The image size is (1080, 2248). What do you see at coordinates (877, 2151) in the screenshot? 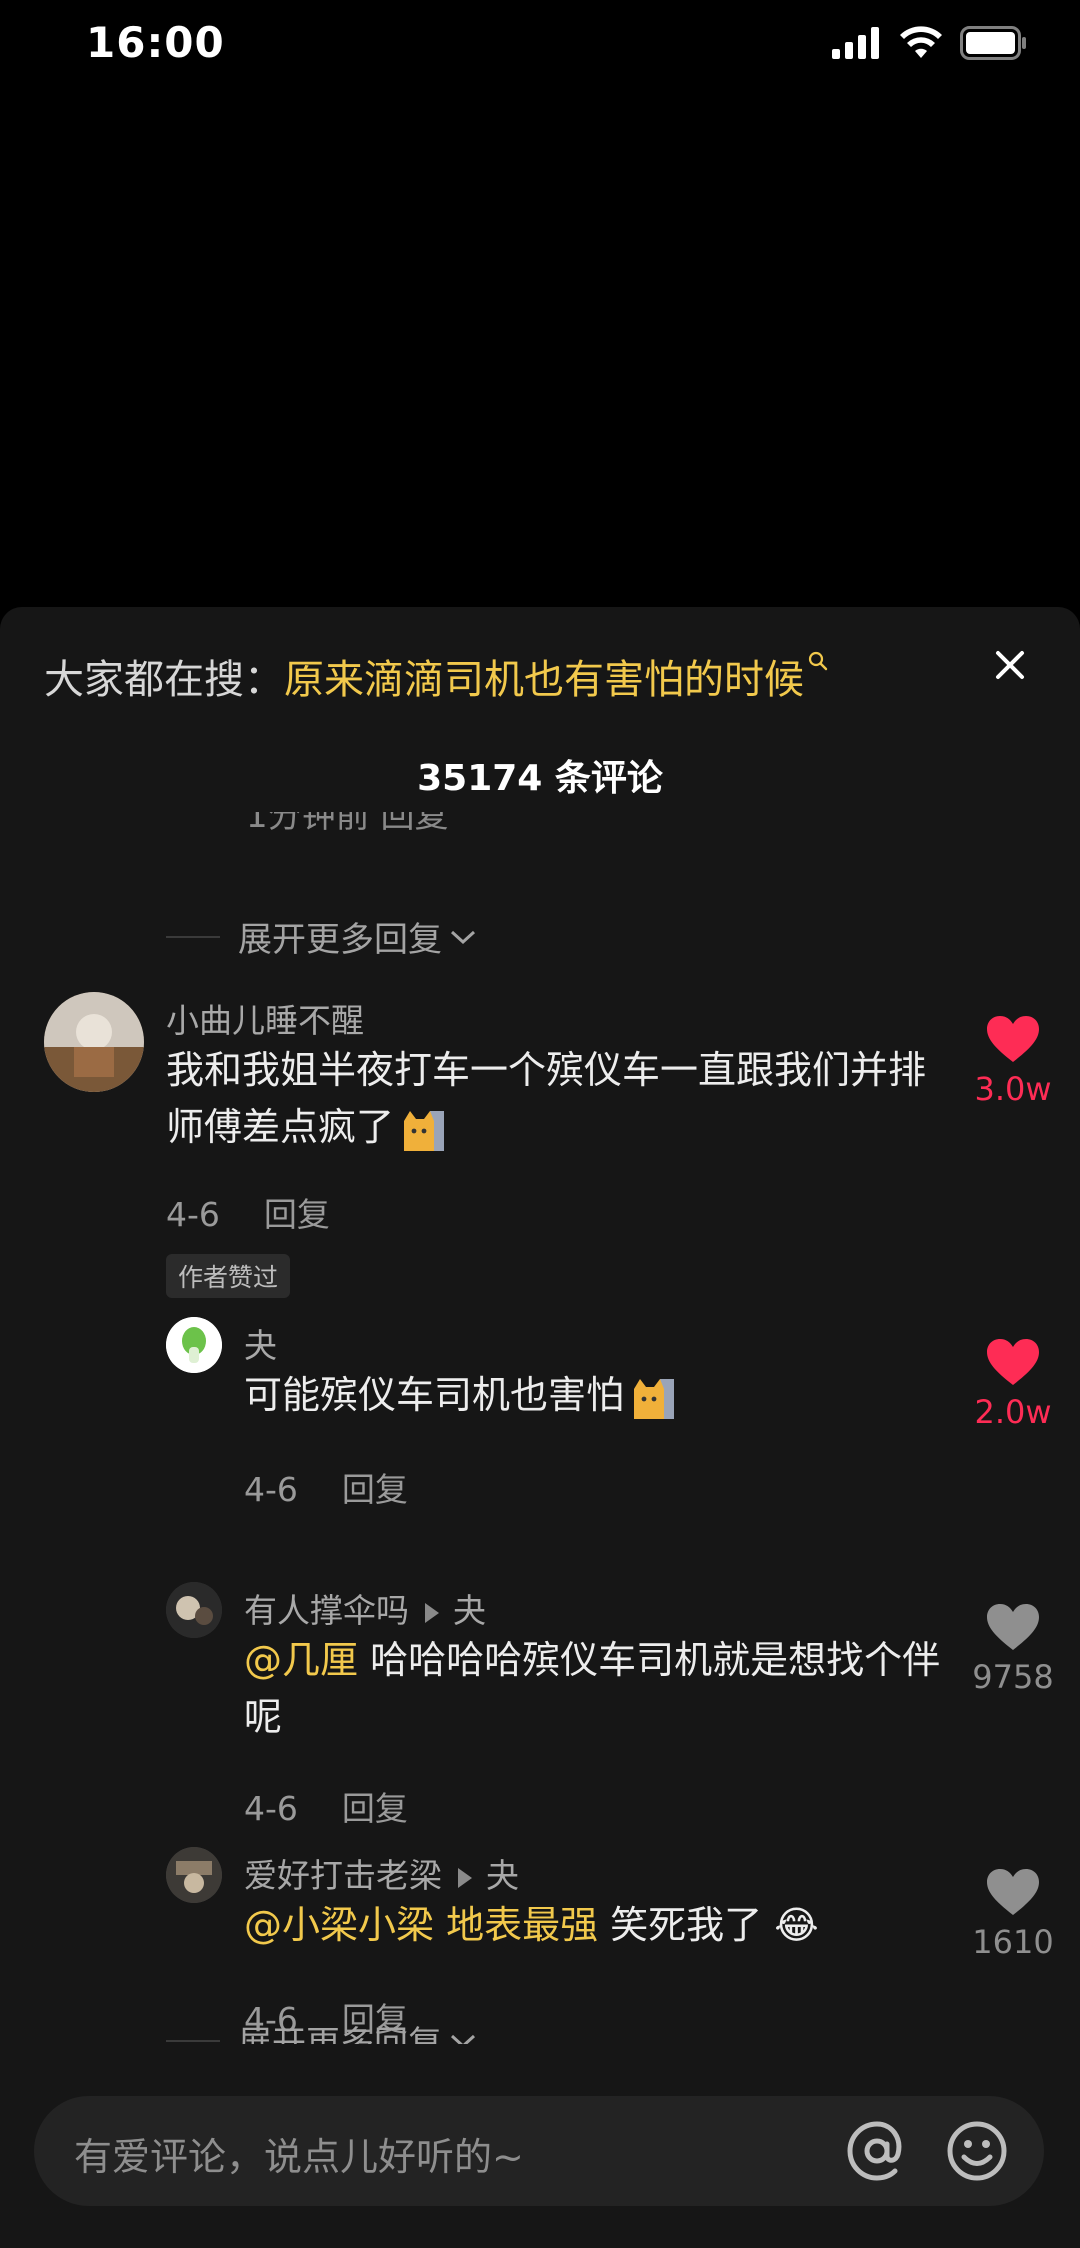
I see `at-mention-icon` at bounding box center [877, 2151].